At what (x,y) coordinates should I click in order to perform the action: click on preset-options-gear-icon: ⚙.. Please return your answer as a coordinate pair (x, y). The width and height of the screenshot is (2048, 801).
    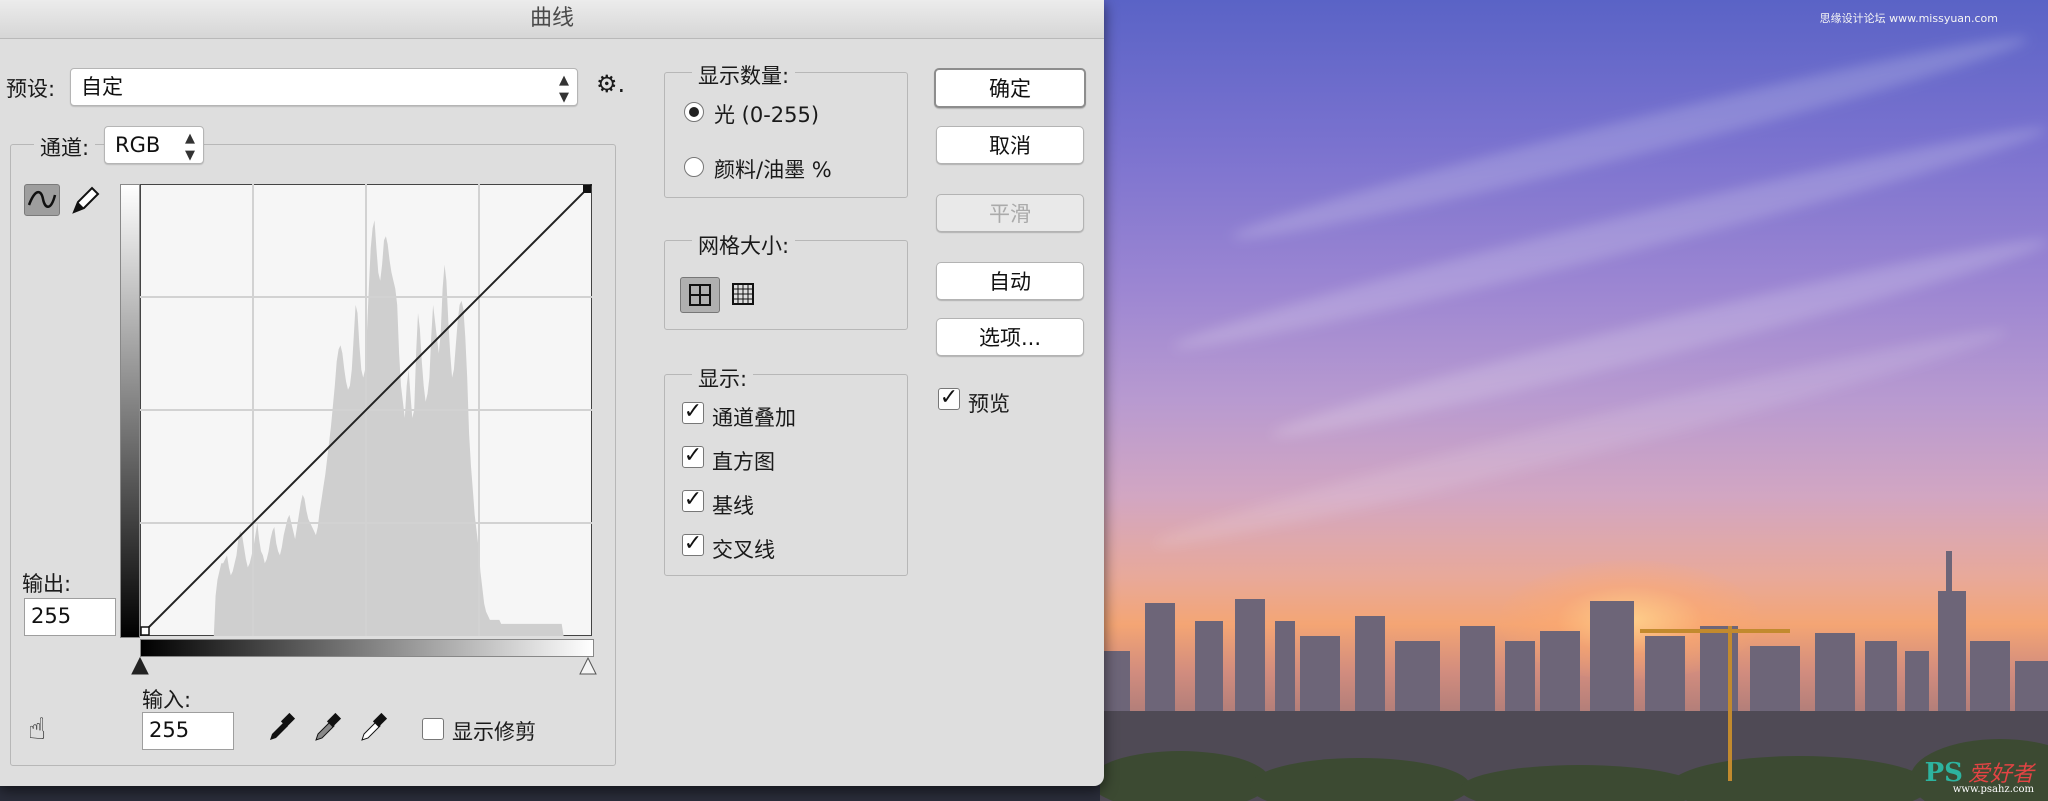
    Looking at the image, I should click on (610, 84).